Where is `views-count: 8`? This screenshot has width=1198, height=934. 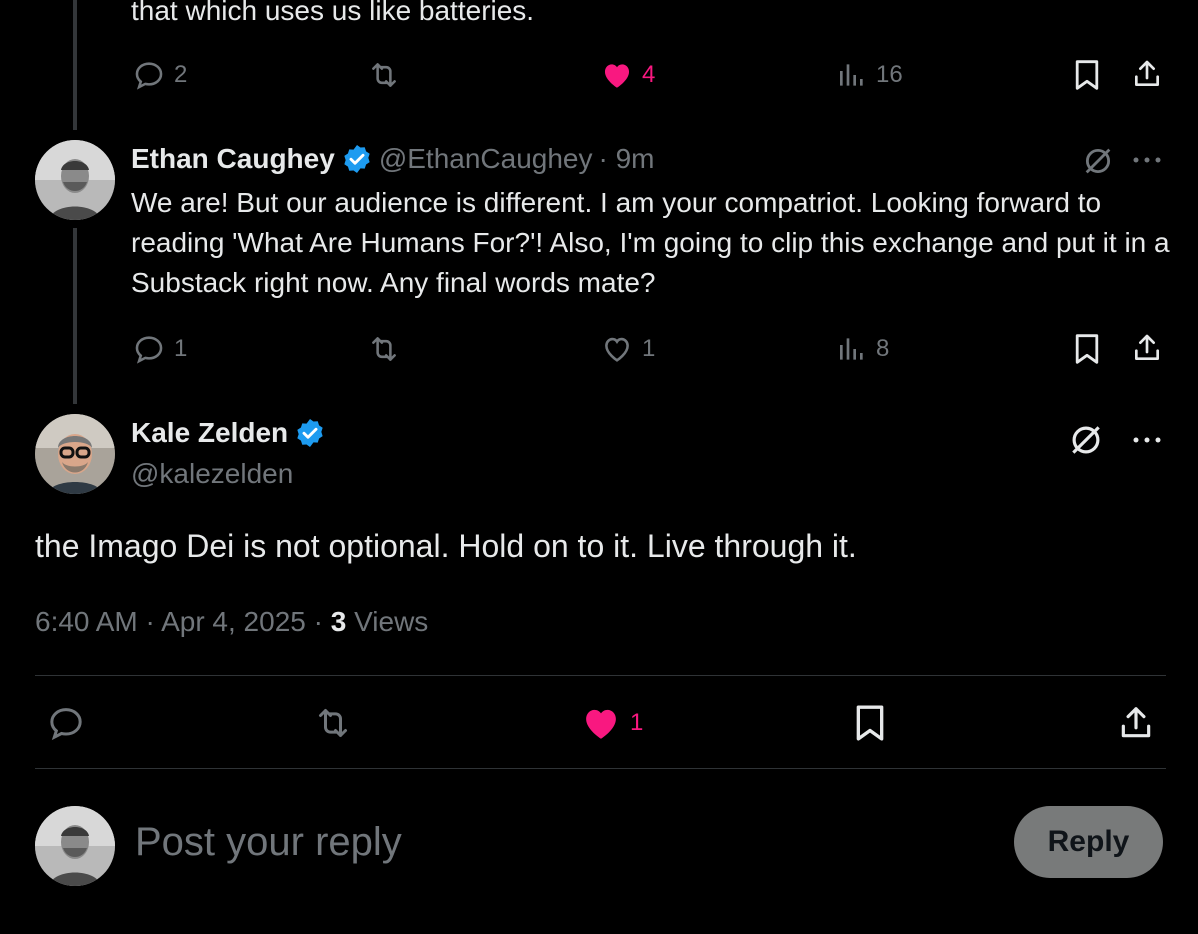 views-count: 8 is located at coordinates (883, 348).